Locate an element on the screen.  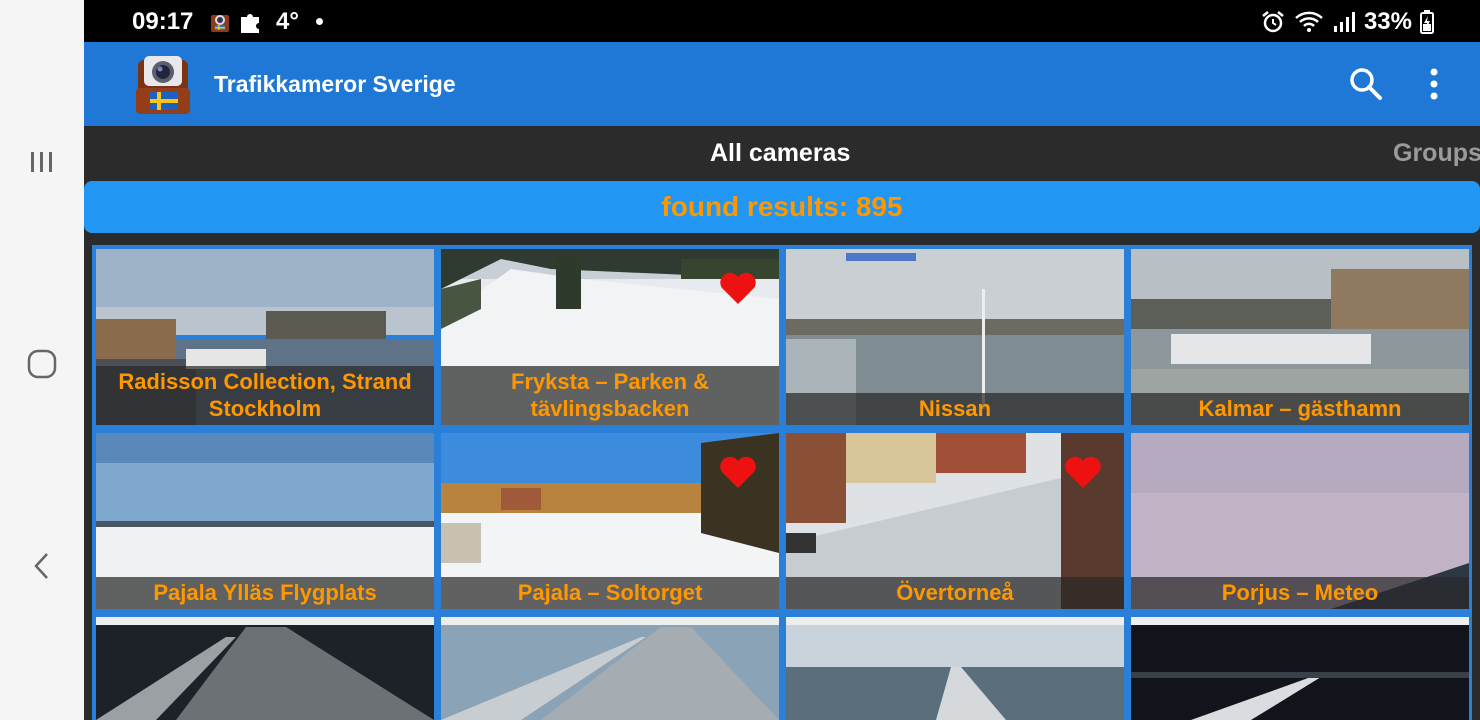
camera-name: Fryksta – Parken & tävlingsbacken is located at coordinates (610, 395).